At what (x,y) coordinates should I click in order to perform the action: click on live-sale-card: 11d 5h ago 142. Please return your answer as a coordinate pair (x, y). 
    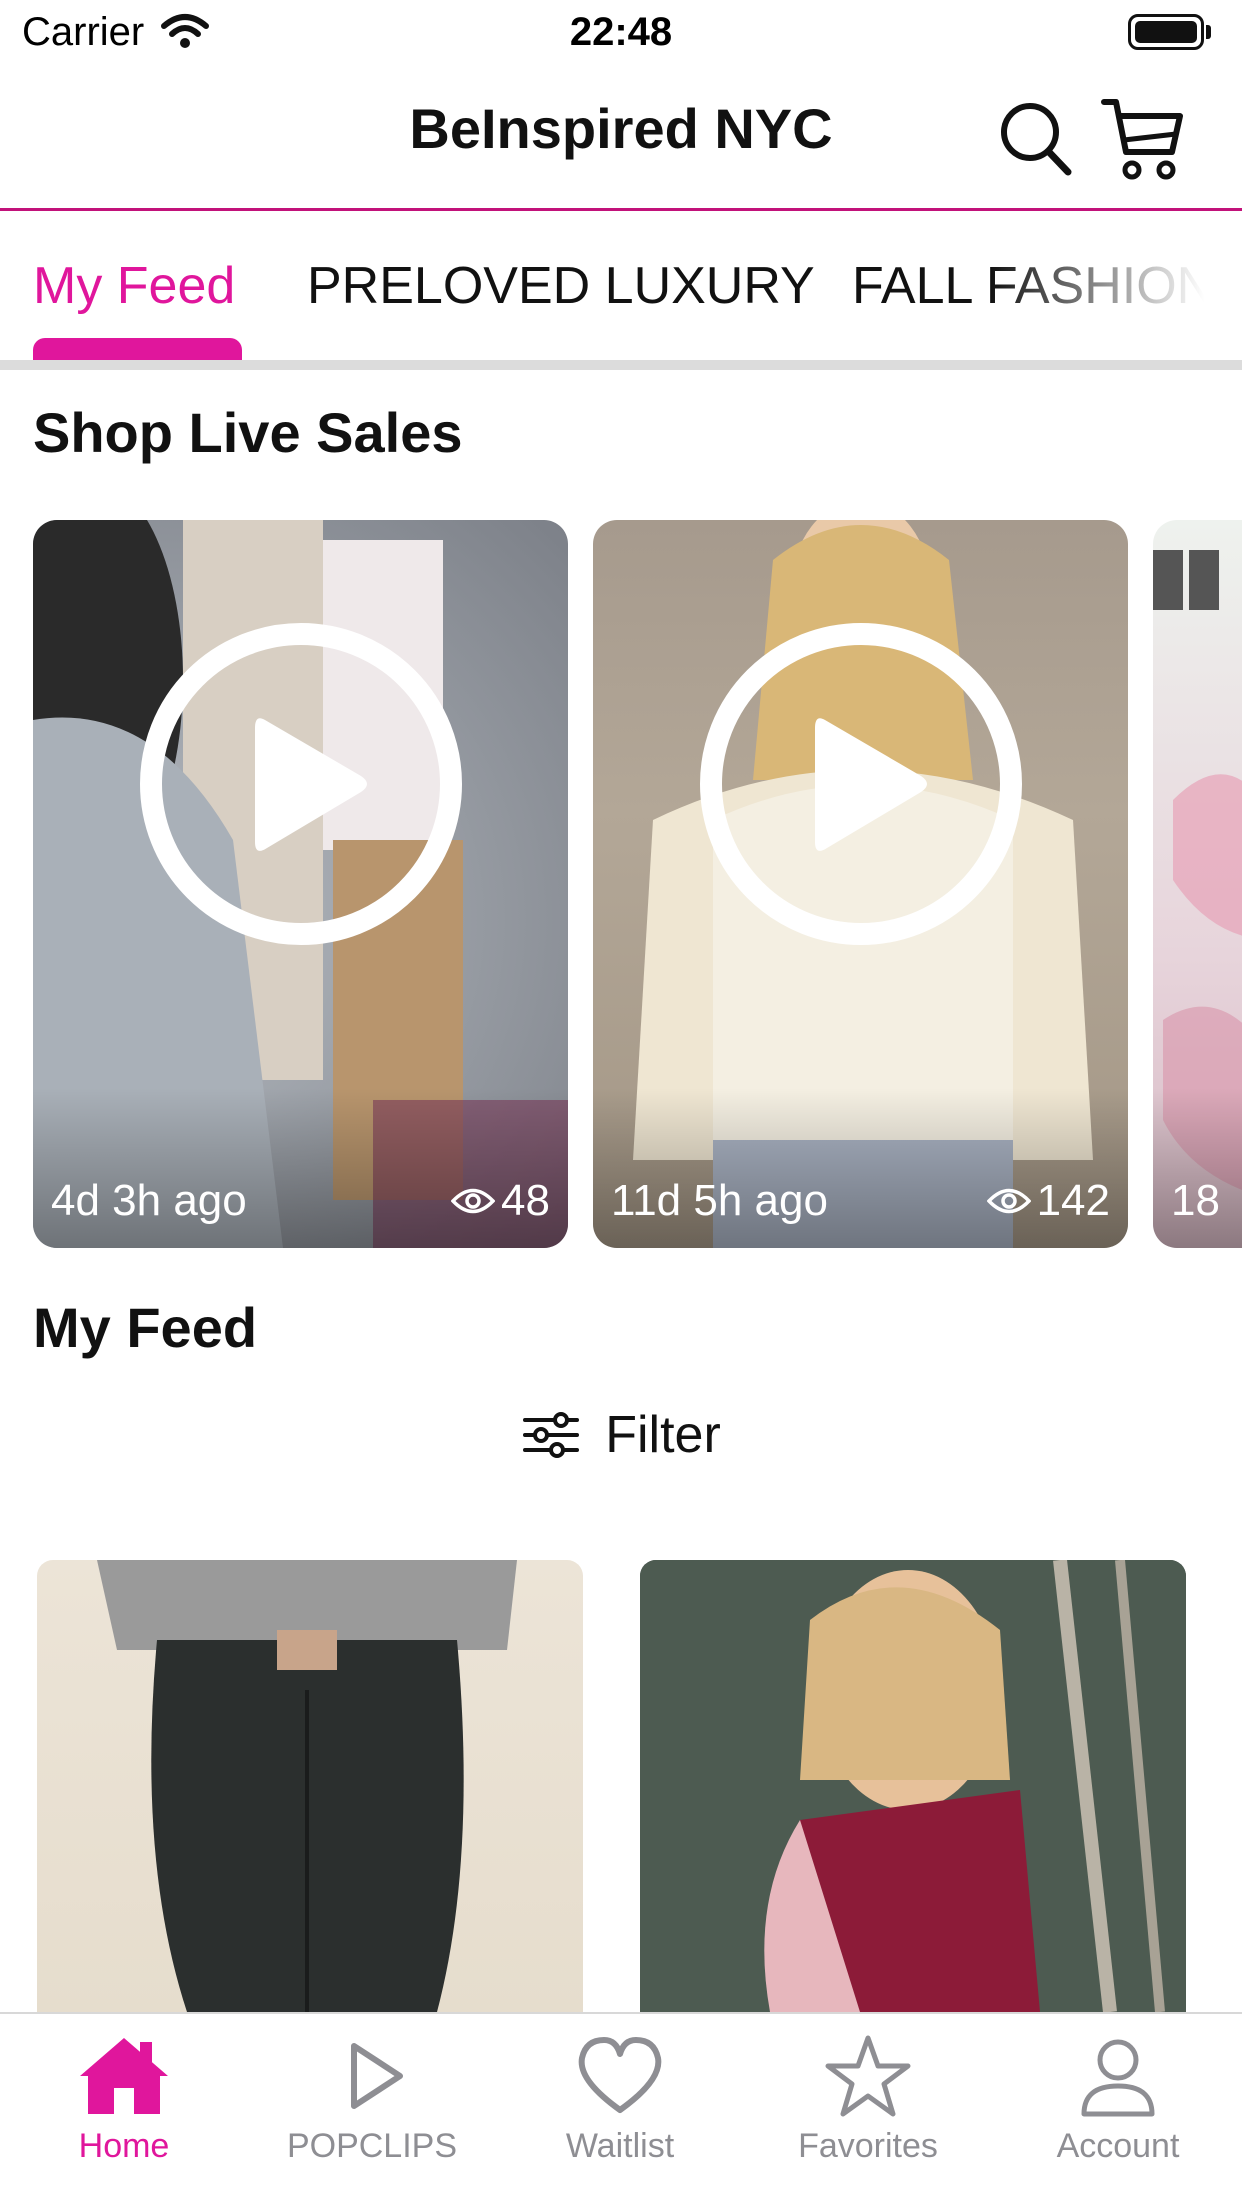
    Looking at the image, I should click on (860, 884).